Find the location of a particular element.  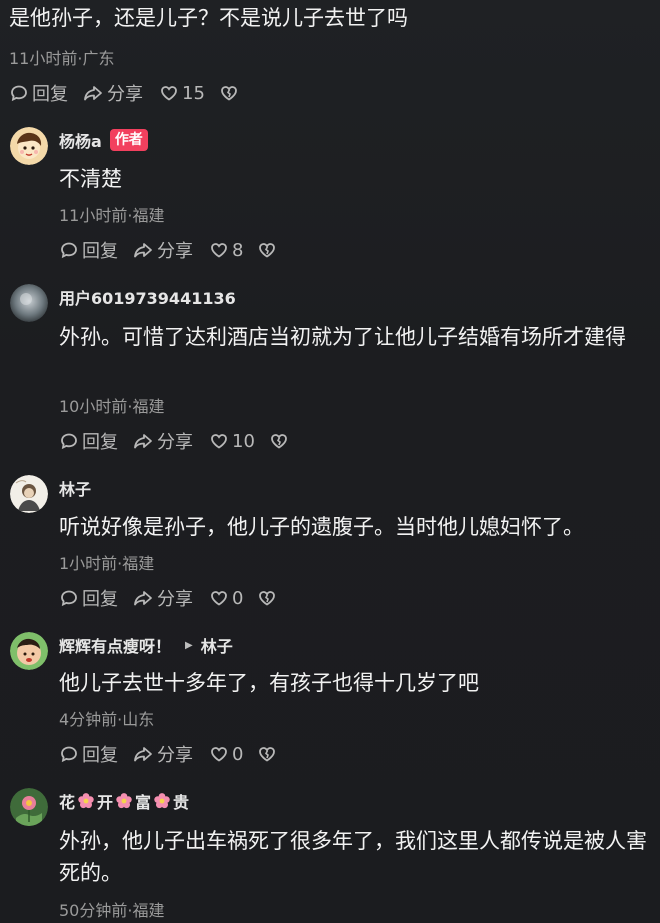

like-button: 10 is located at coordinates (232, 441).